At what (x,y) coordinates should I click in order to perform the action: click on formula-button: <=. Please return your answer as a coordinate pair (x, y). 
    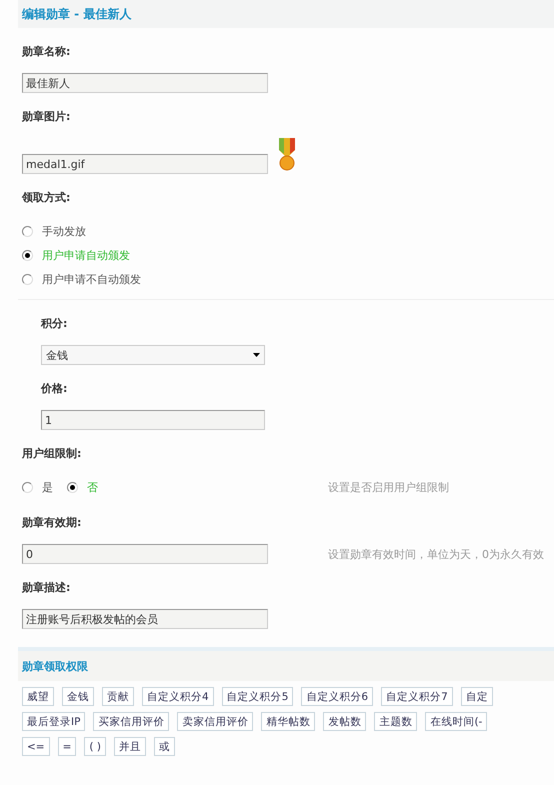
    Looking at the image, I should click on (36, 746).